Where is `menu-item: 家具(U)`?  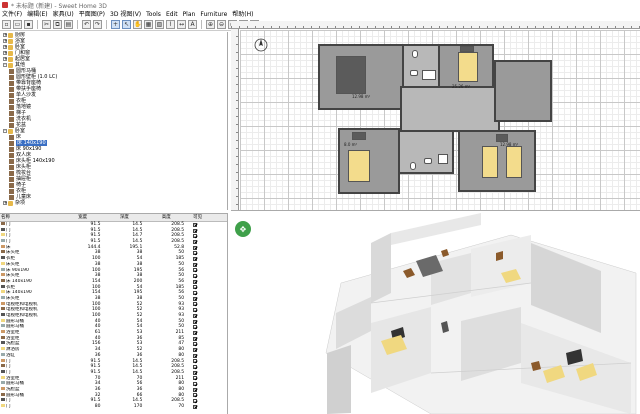
menu-item: 家具(U) is located at coordinates (63, 14).